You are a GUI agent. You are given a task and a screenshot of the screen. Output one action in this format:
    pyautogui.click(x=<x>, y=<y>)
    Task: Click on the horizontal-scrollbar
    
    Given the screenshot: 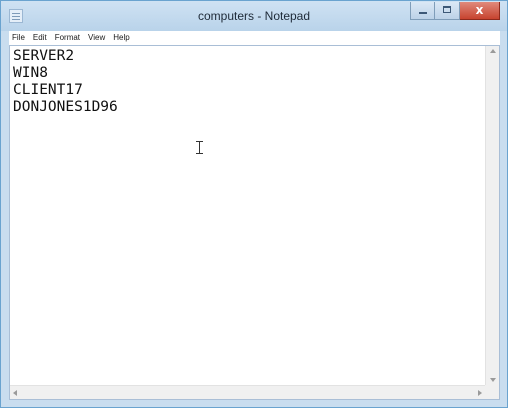 What is the action you would take?
    pyautogui.click(x=247, y=392)
    